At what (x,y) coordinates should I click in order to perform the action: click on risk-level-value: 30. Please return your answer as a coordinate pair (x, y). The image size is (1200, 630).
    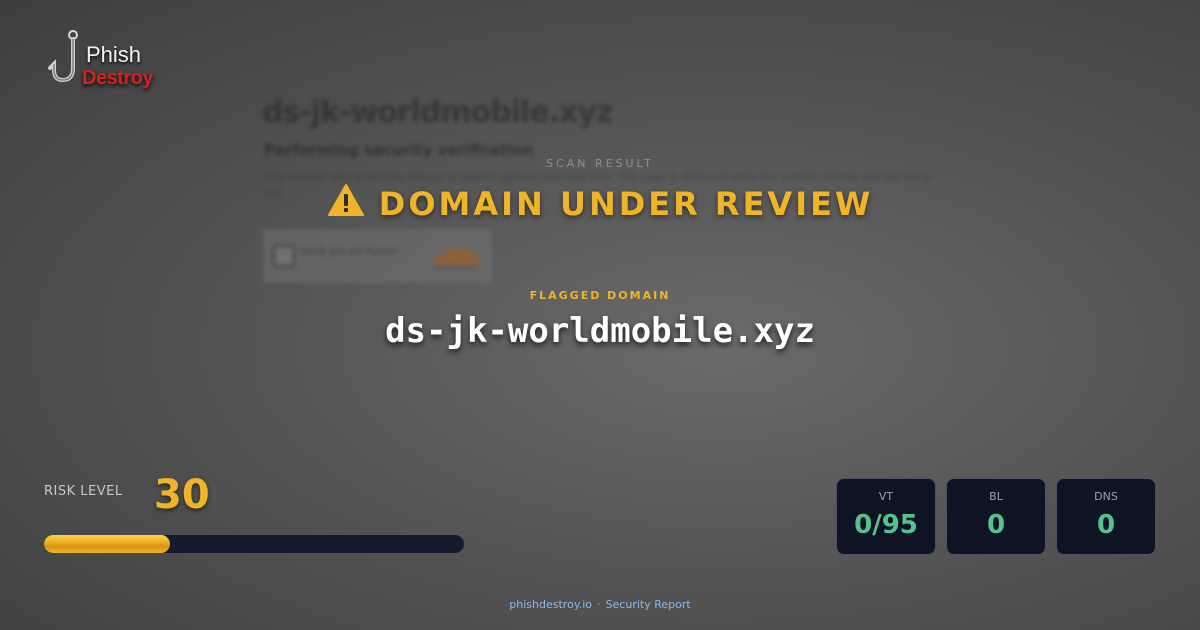
    Looking at the image, I should click on (182, 495).